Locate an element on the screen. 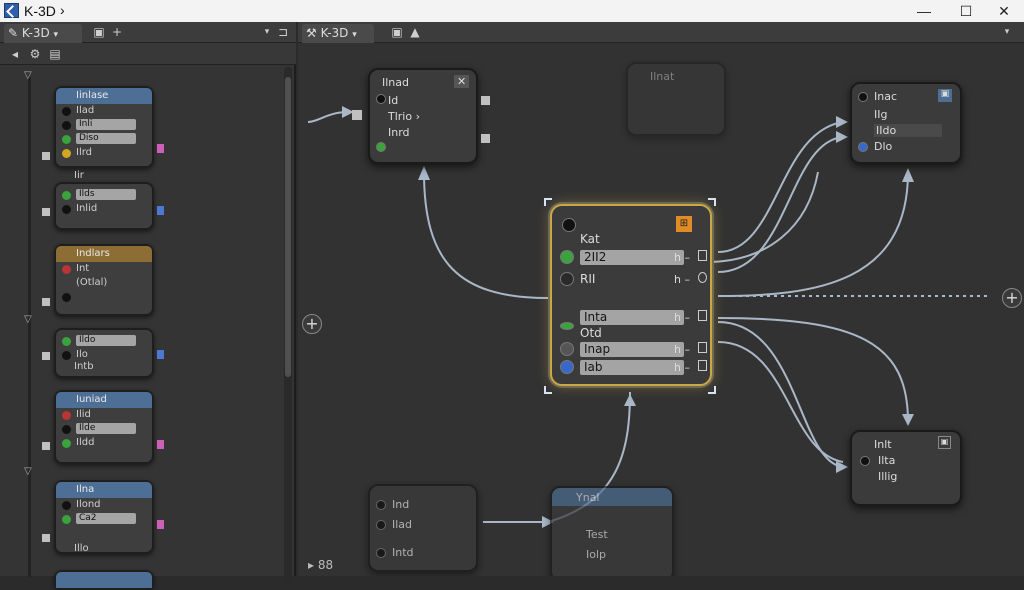 The height and width of the screenshot is (590, 1024). left-node-2: Indlars Int (Otlal) is located at coordinates (98, 280).